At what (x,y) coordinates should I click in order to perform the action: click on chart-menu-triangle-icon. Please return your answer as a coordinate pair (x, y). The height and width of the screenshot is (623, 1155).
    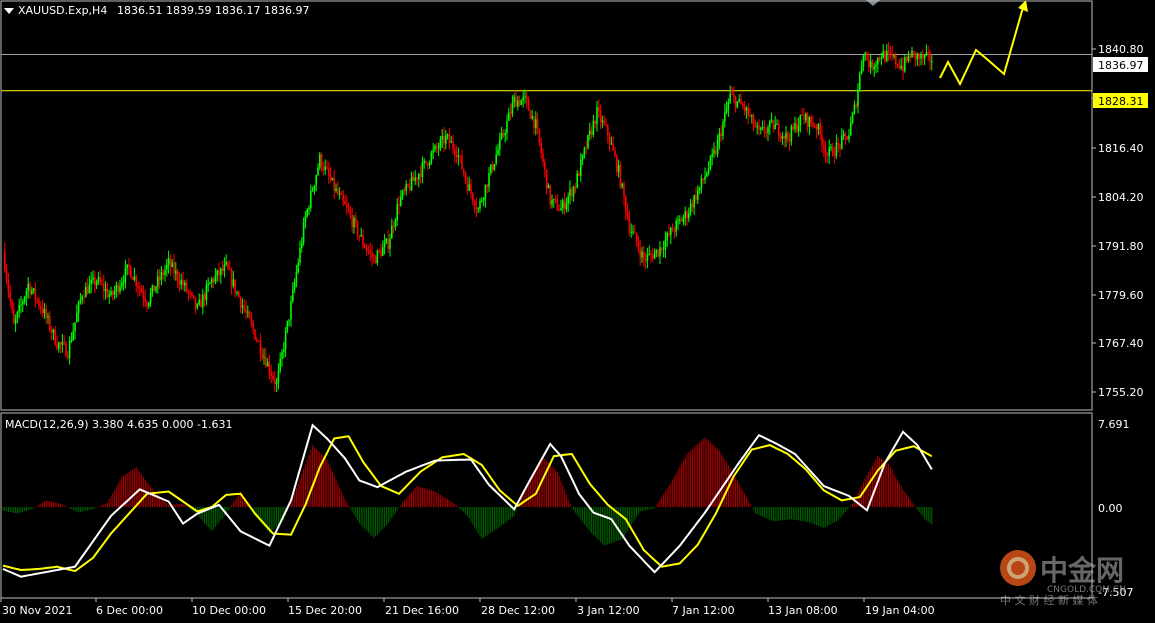
    Looking at the image, I should click on (9, 11).